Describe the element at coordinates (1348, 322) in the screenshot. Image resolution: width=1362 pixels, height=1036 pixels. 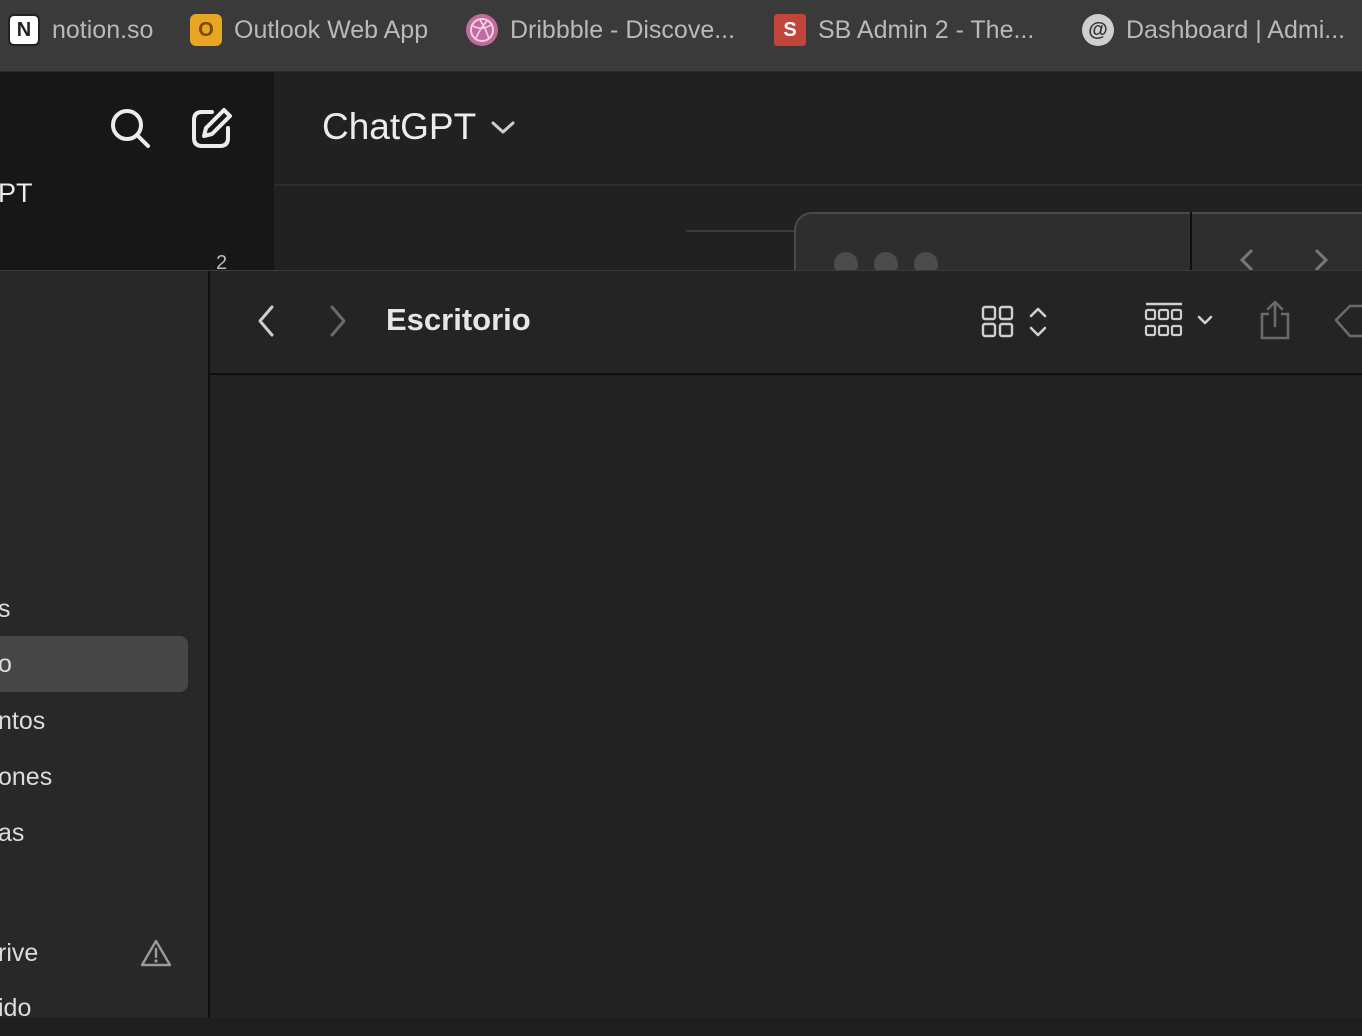
I see `tag-icon` at that location.